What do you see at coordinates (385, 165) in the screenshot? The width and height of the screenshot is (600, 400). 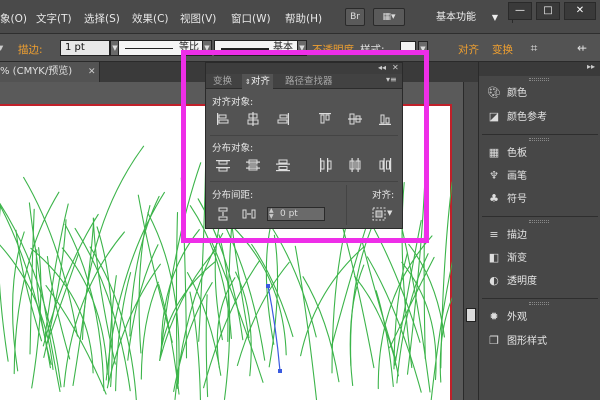 I see `horizontal-distribute-right-icon` at bounding box center [385, 165].